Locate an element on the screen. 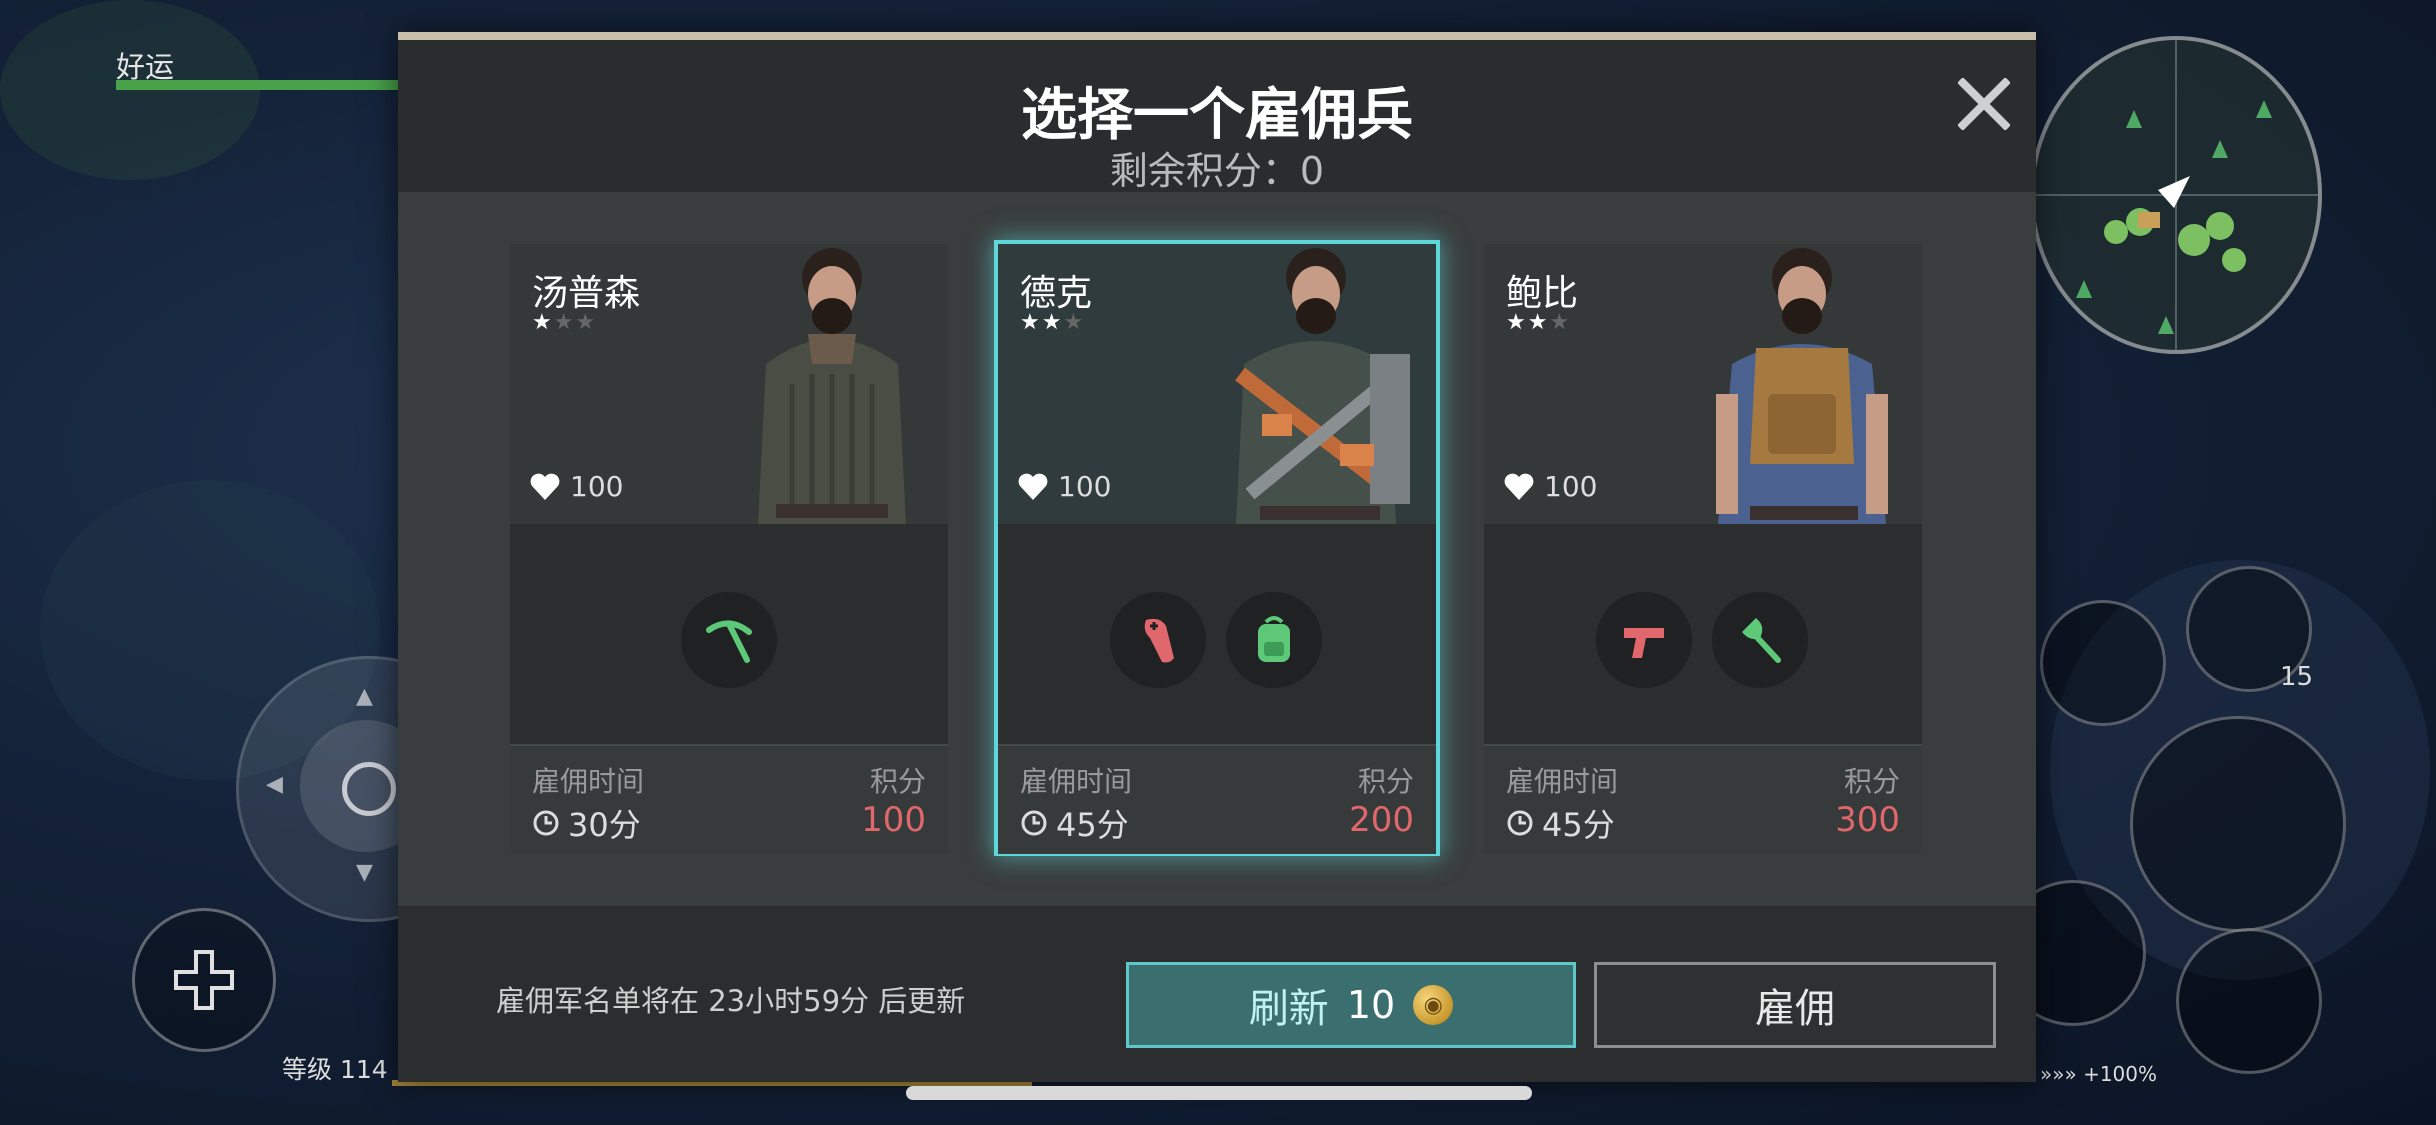 The image size is (2436, 1125). points-value: 300 is located at coordinates (1867, 820).